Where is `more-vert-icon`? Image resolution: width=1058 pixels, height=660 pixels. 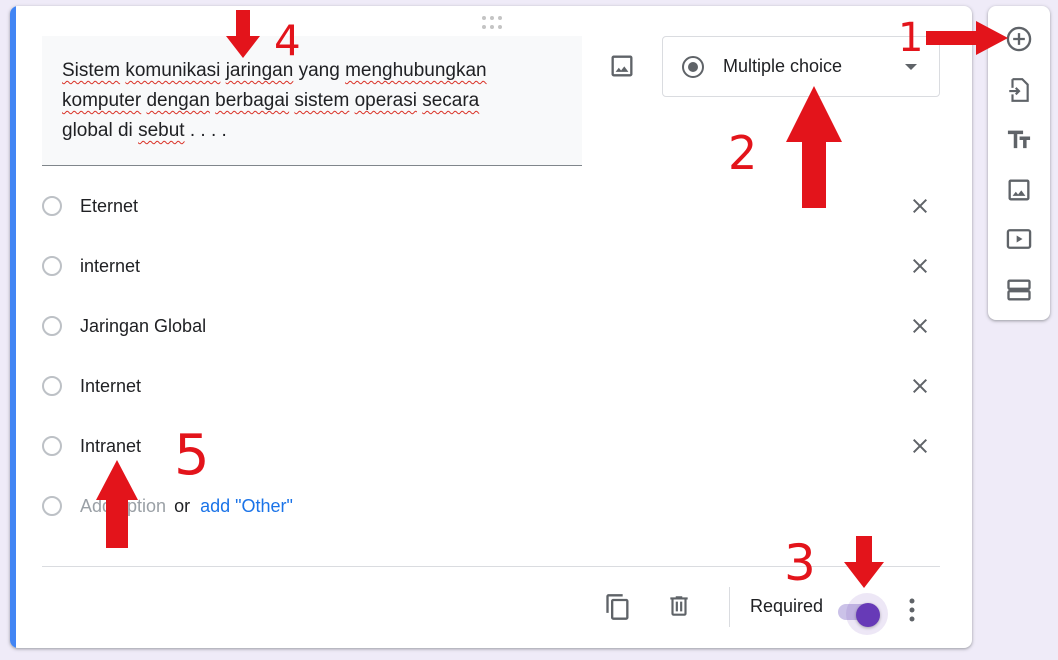
more-vert-icon is located at coordinates (912, 610).